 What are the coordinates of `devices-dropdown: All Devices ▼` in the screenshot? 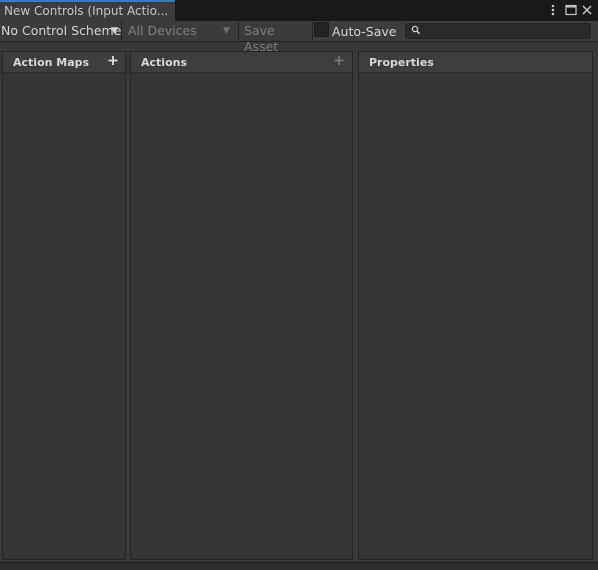 It's located at (180, 30).